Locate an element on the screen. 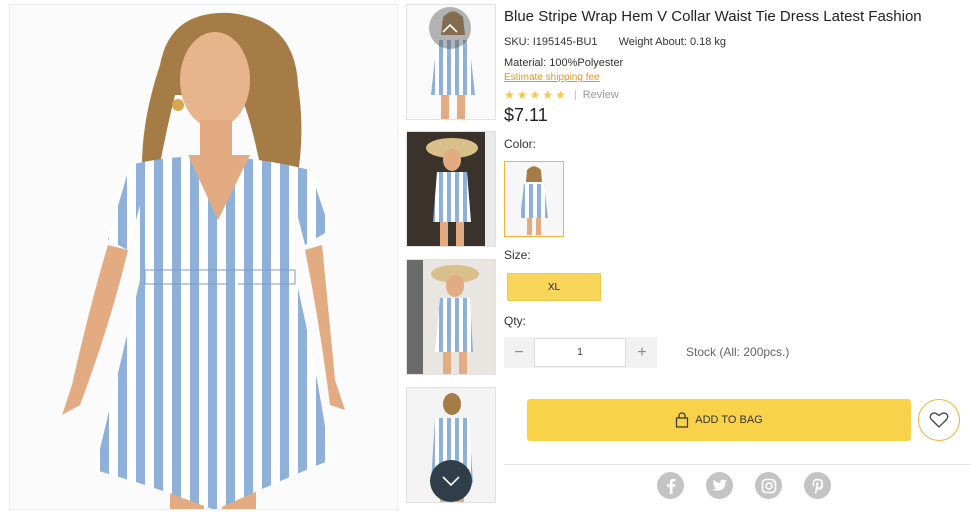 This screenshot has height=531, width=971. chevron-up-icon is located at coordinates (450, 28).